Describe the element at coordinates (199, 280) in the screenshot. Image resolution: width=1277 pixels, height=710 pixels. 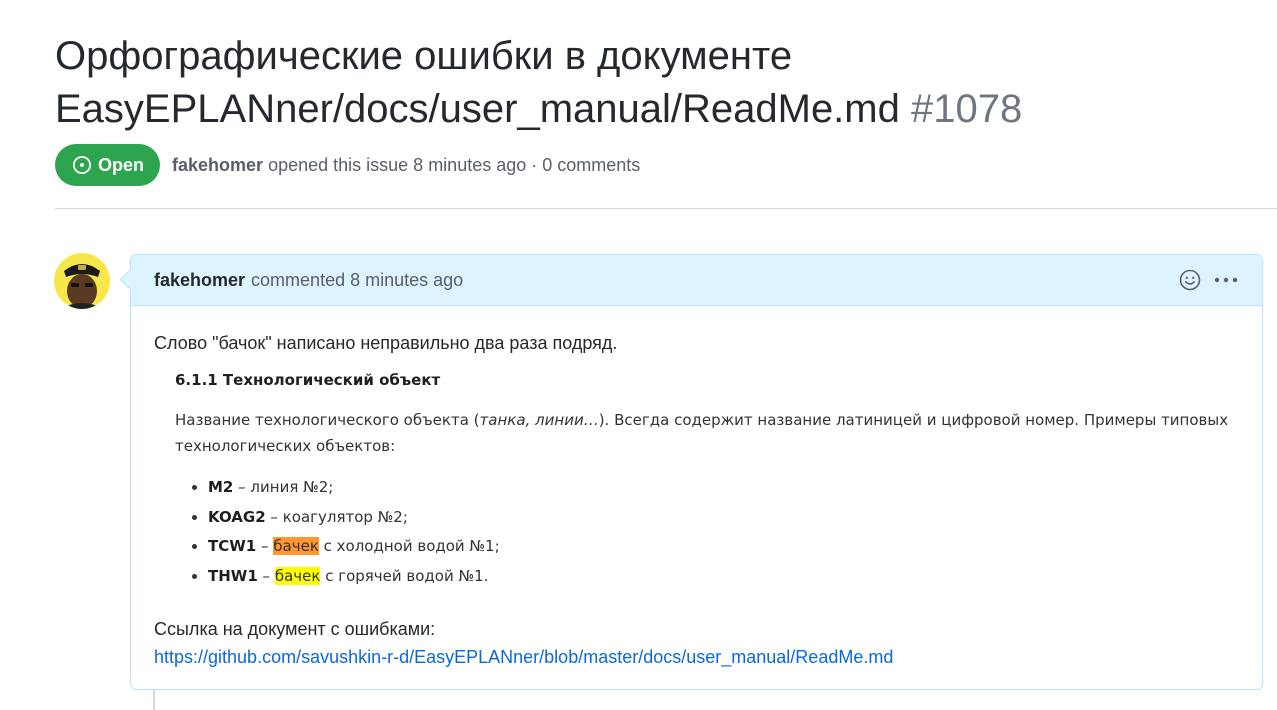
I see `comment-author-link: fakehomer` at that location.